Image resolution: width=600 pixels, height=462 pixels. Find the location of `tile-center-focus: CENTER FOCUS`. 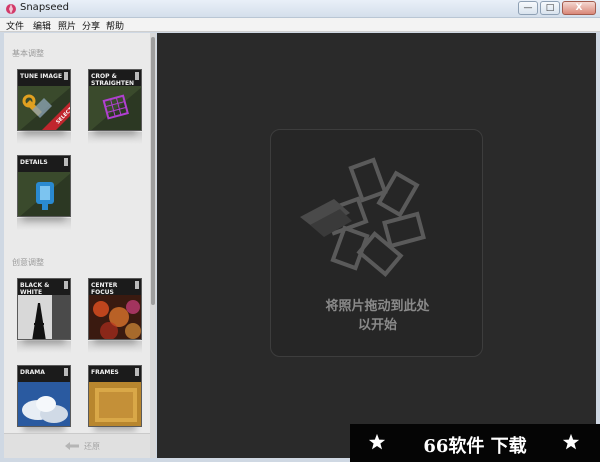

tile-center-focus: CENTER FOCUS is located at coordinates (115, 309).